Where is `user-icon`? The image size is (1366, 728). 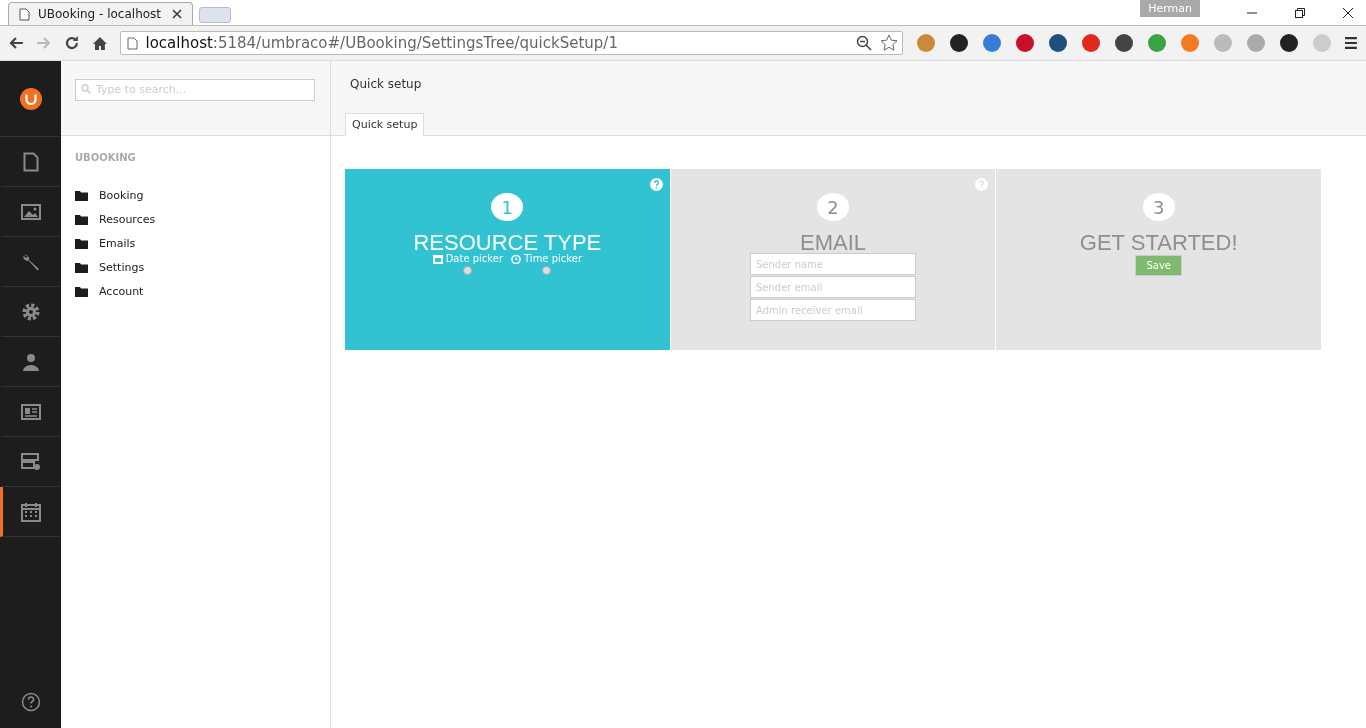
user-icon is located at coordinates (30, 361).